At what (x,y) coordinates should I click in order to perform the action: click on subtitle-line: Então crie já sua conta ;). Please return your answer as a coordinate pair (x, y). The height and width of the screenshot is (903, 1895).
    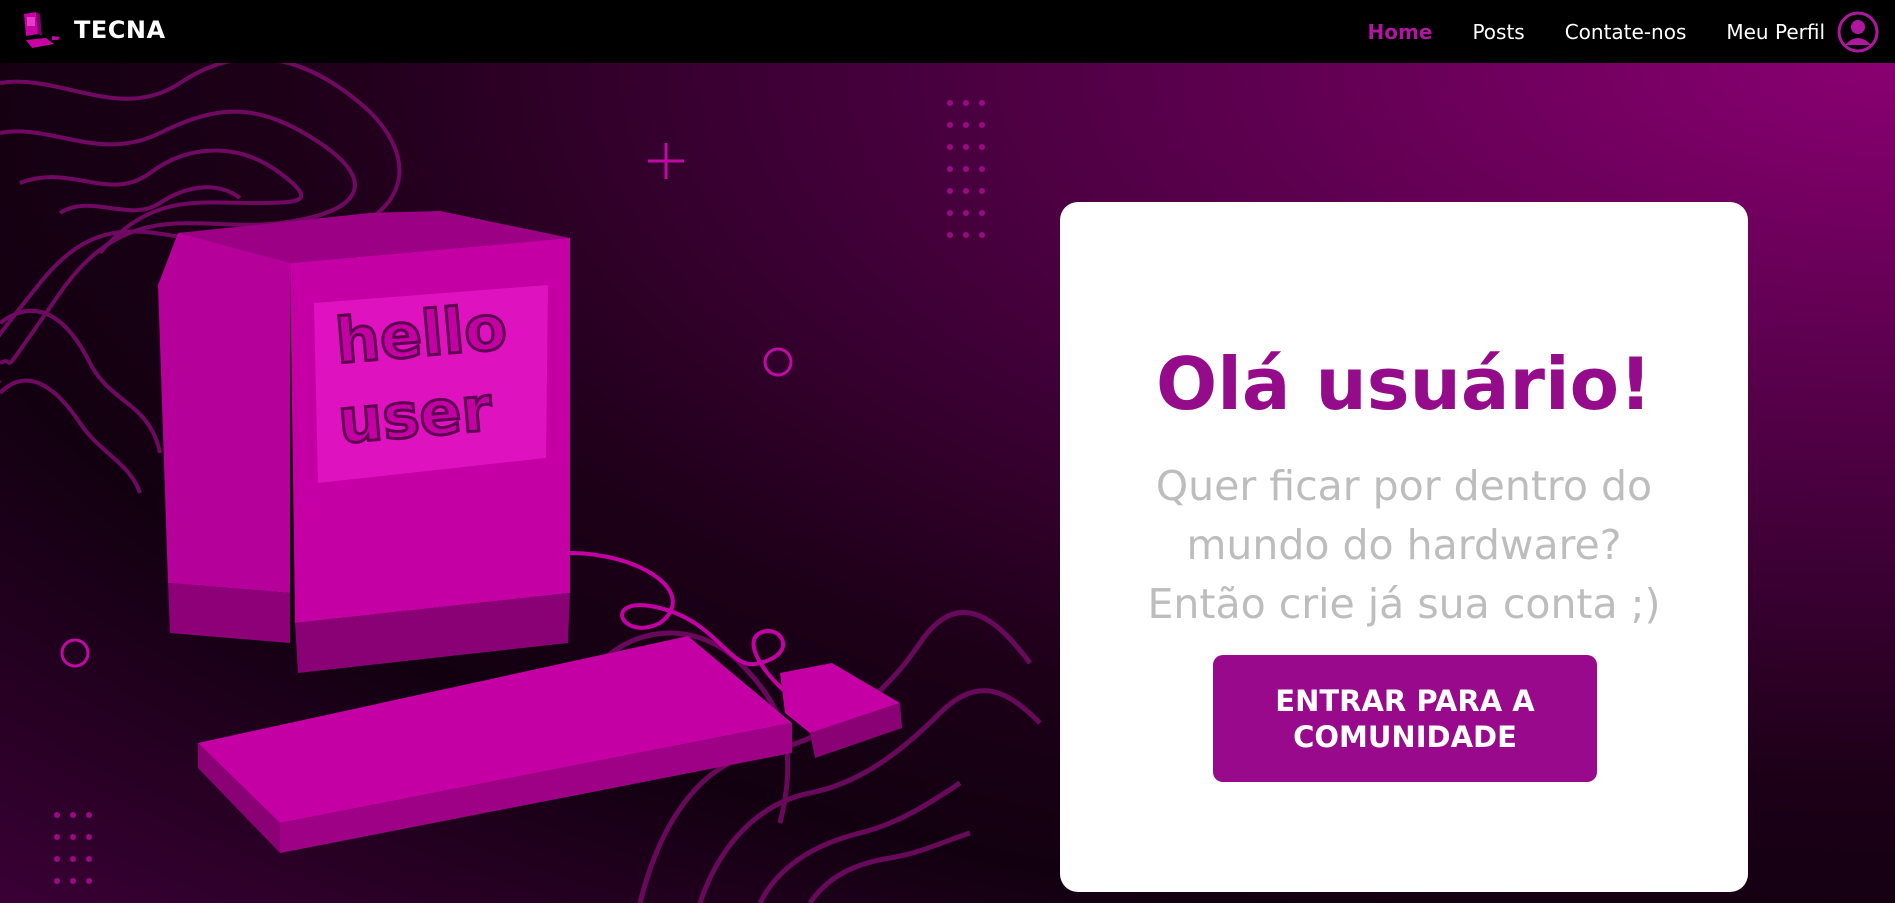
    Looking at the image, I should click on (1404, 604).